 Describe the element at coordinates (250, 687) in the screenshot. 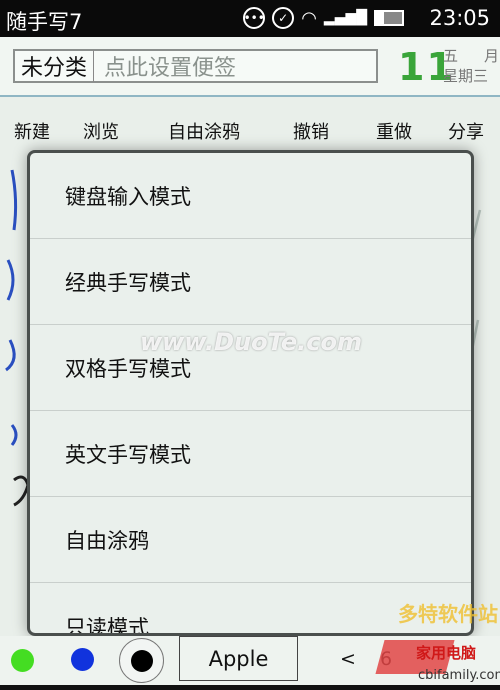

I see `bottom-edge` at that location.